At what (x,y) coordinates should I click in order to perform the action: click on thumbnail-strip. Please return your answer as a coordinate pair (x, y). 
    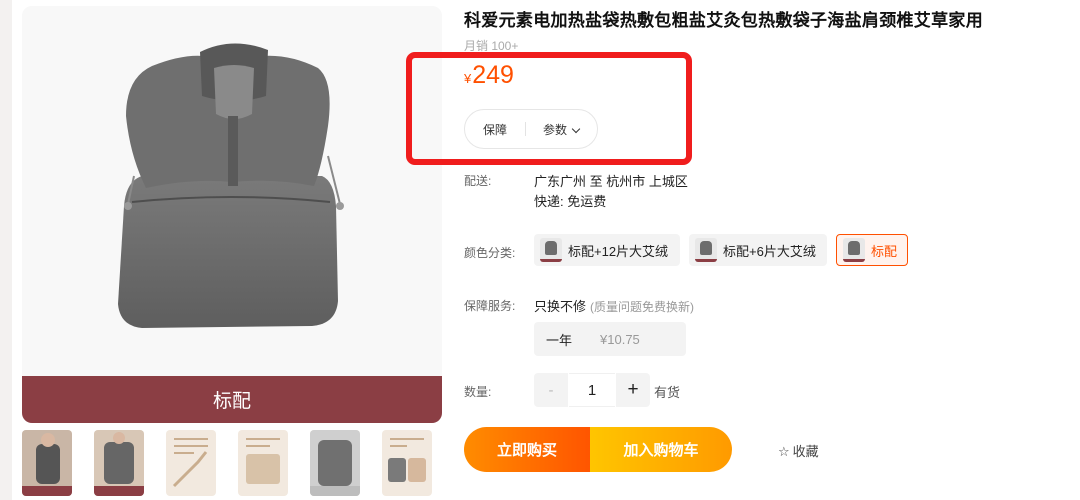
    Looking at the image, I should click on (237, 465).